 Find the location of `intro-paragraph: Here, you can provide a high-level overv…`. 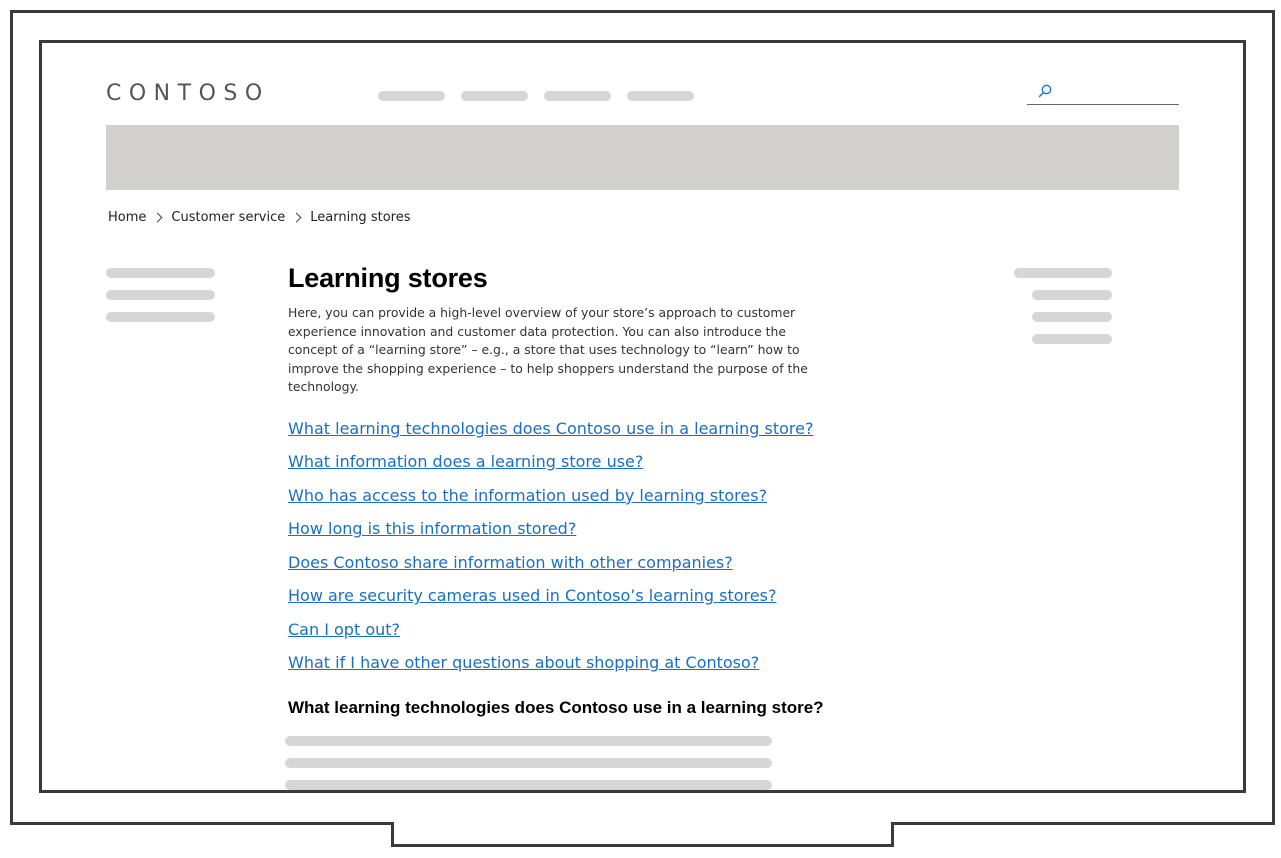

intro-paragraph: Here, you can provide a high-level overv… is located at coordinates (548, 350).